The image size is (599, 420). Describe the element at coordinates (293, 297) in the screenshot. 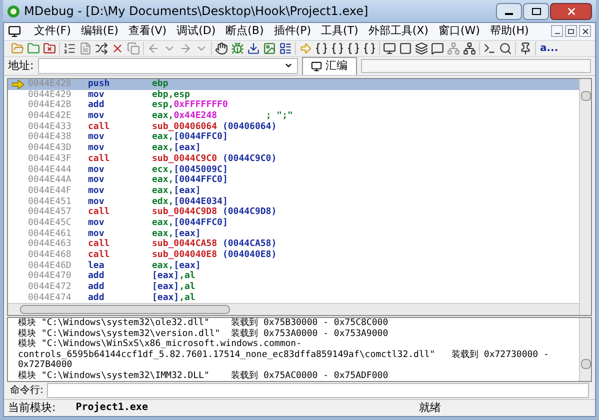

I see `code-row: 0044E474 add [eax],al` at that location.